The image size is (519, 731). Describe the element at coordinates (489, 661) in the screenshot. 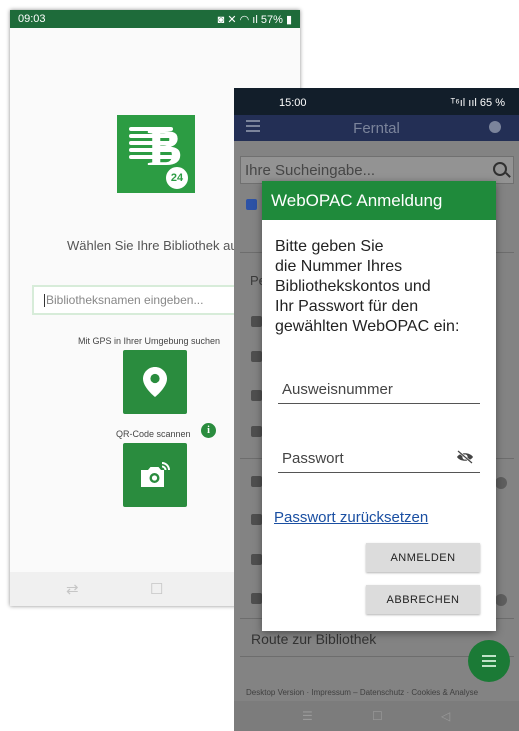

I see `menu-fab-button` at that location.